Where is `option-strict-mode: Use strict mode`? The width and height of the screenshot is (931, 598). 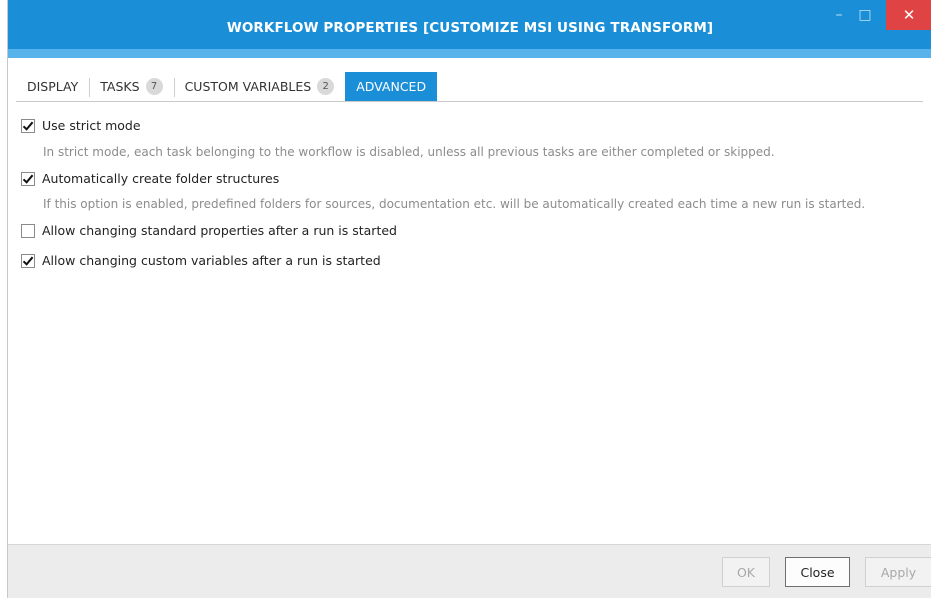 option-strict-mode: Use strict mode is located at coordinates (81, 125).